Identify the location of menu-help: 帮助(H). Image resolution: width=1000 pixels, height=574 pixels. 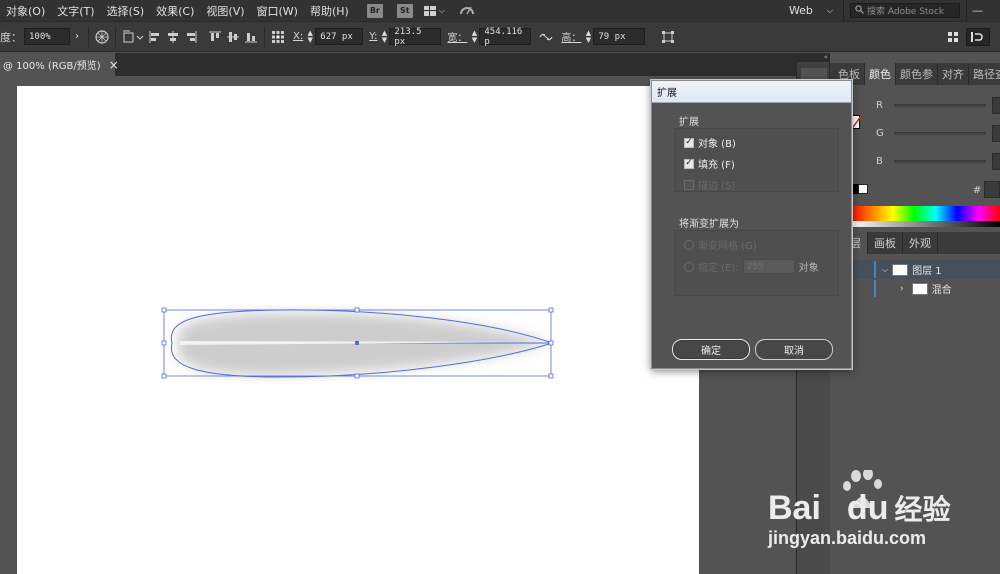
(329, 11).